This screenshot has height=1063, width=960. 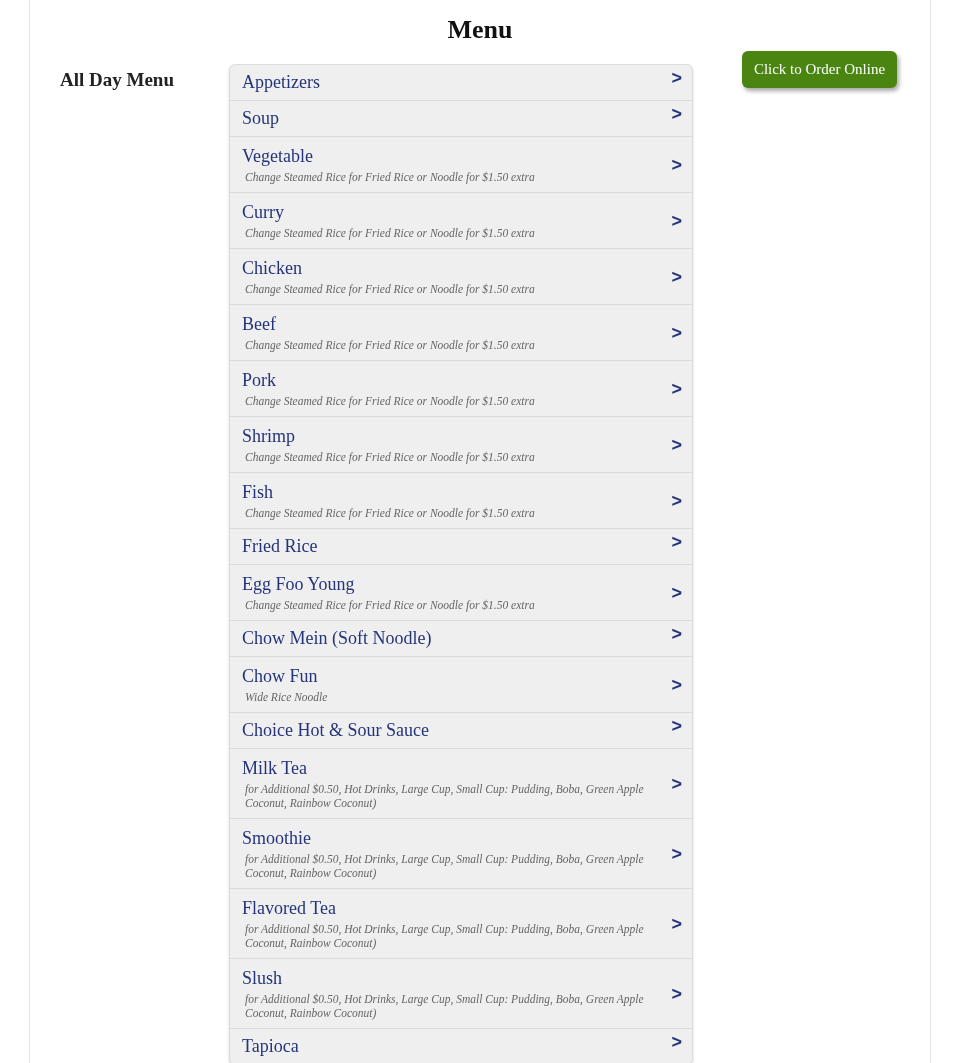 What do you see at coordinates (271, 1046) in the screenshot?
I see `category-name: Tapioca` at bounding box center [271, 1046].